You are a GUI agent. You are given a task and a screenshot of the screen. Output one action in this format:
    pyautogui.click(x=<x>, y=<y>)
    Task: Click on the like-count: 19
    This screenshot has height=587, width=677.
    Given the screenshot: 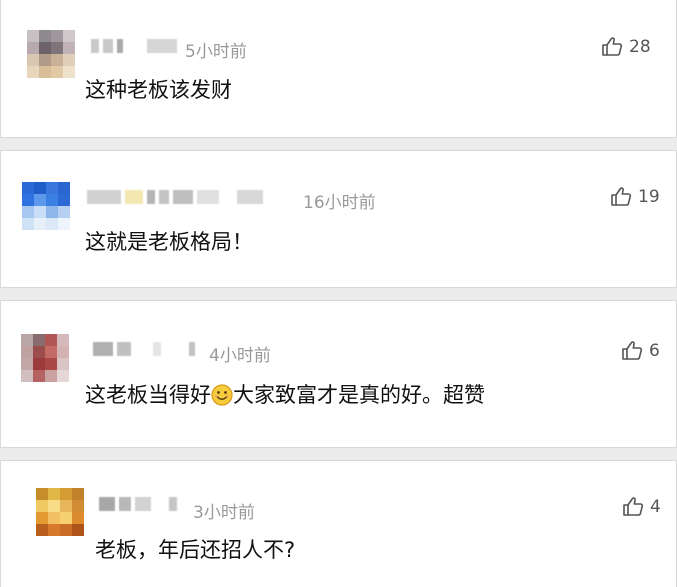 What is the action you would take?
    pyautogui.click(x=649, y=196)
    